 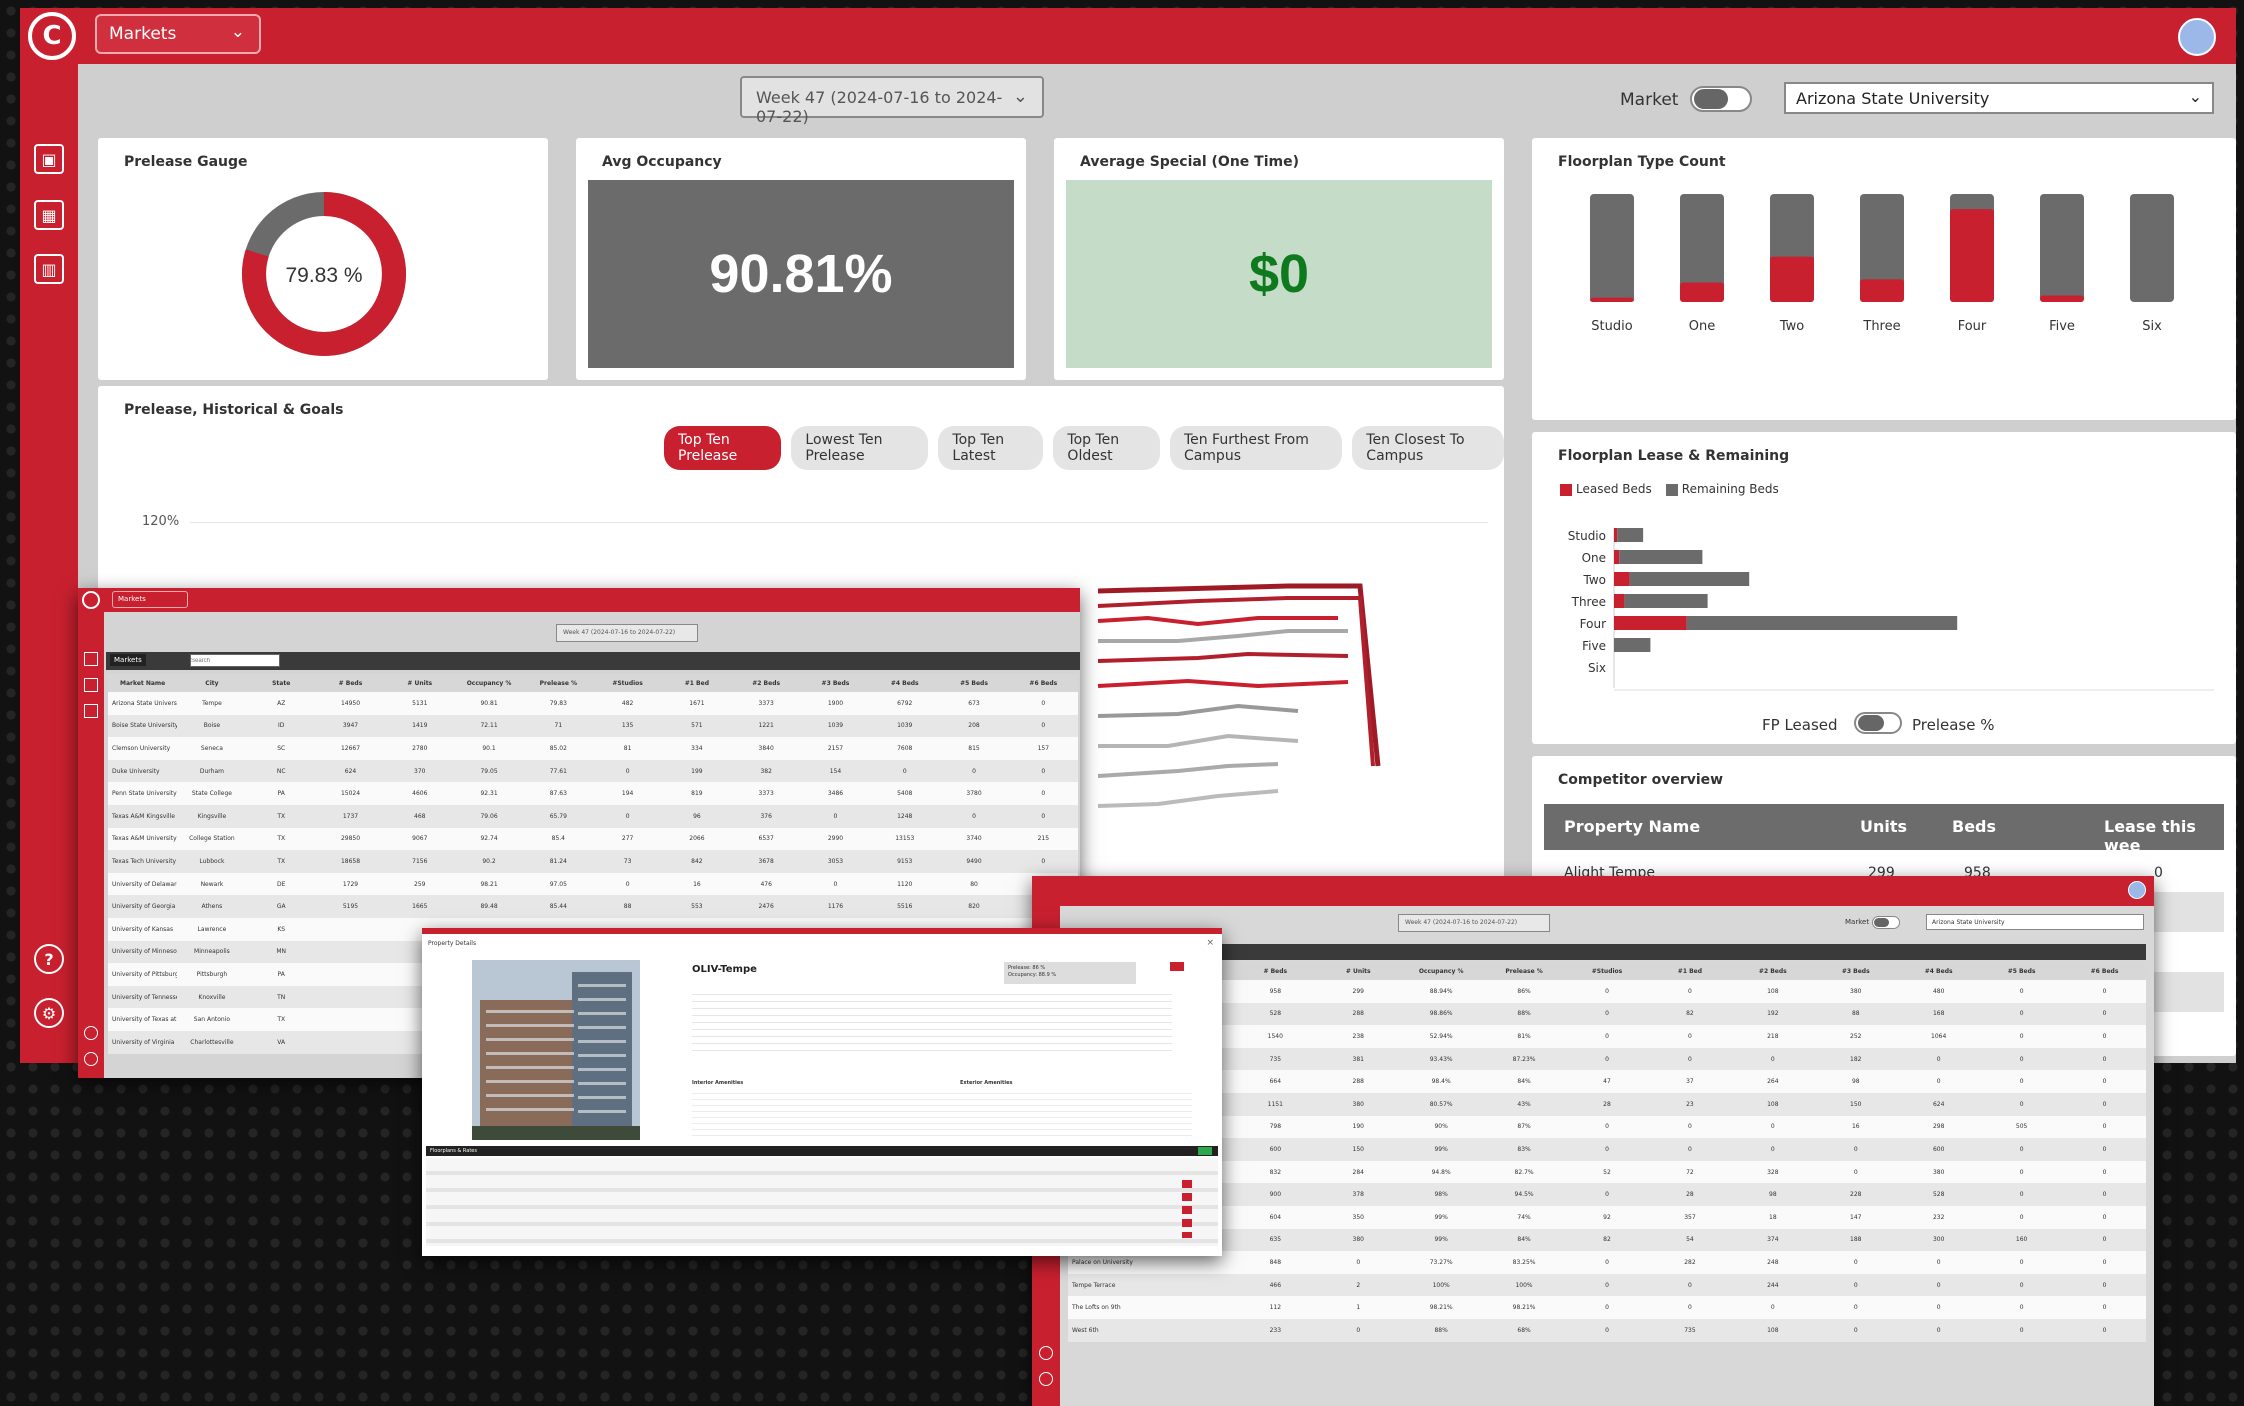 What do you see at coordinates (1524, 1059) in the screenshot?
I see `table-cell: 87.23%` at bounding box center [1524, 1059].